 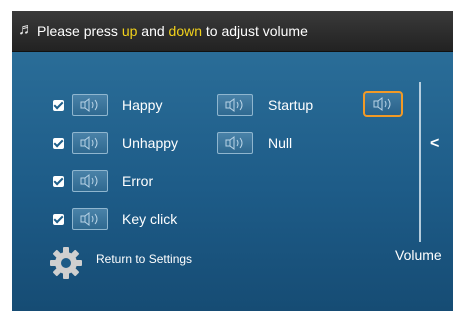 I want to click on speaker-button-happy, so click(x=90, y=105).